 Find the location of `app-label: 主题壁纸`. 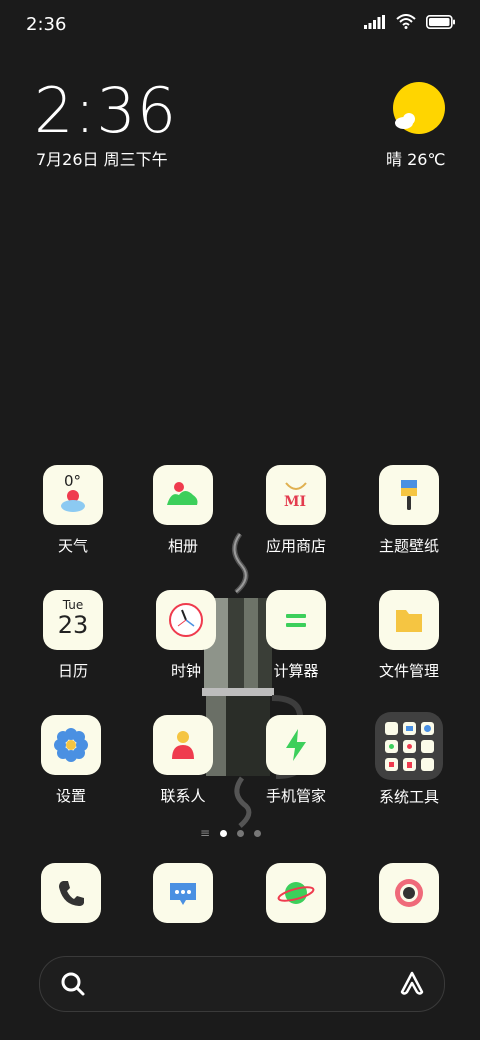

app-label: 主题壁纸 is located at coordinates (408, 546).